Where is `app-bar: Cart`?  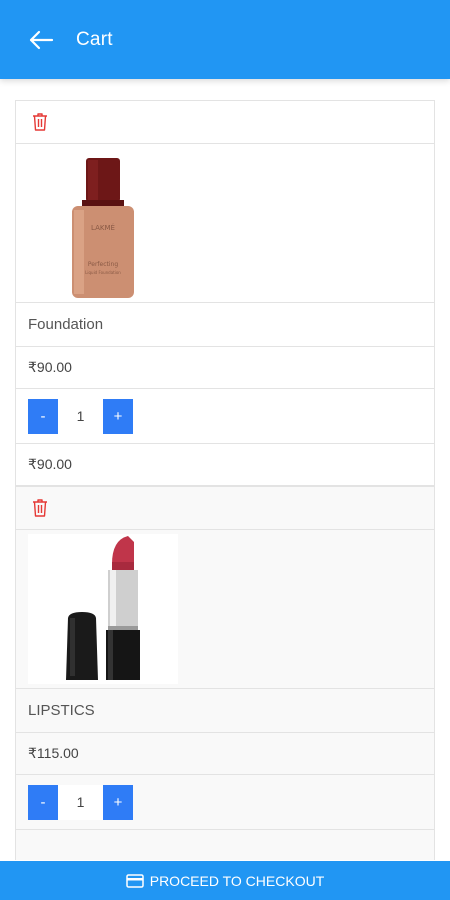 app-bar: Cart is located at coordinates (225, 39).